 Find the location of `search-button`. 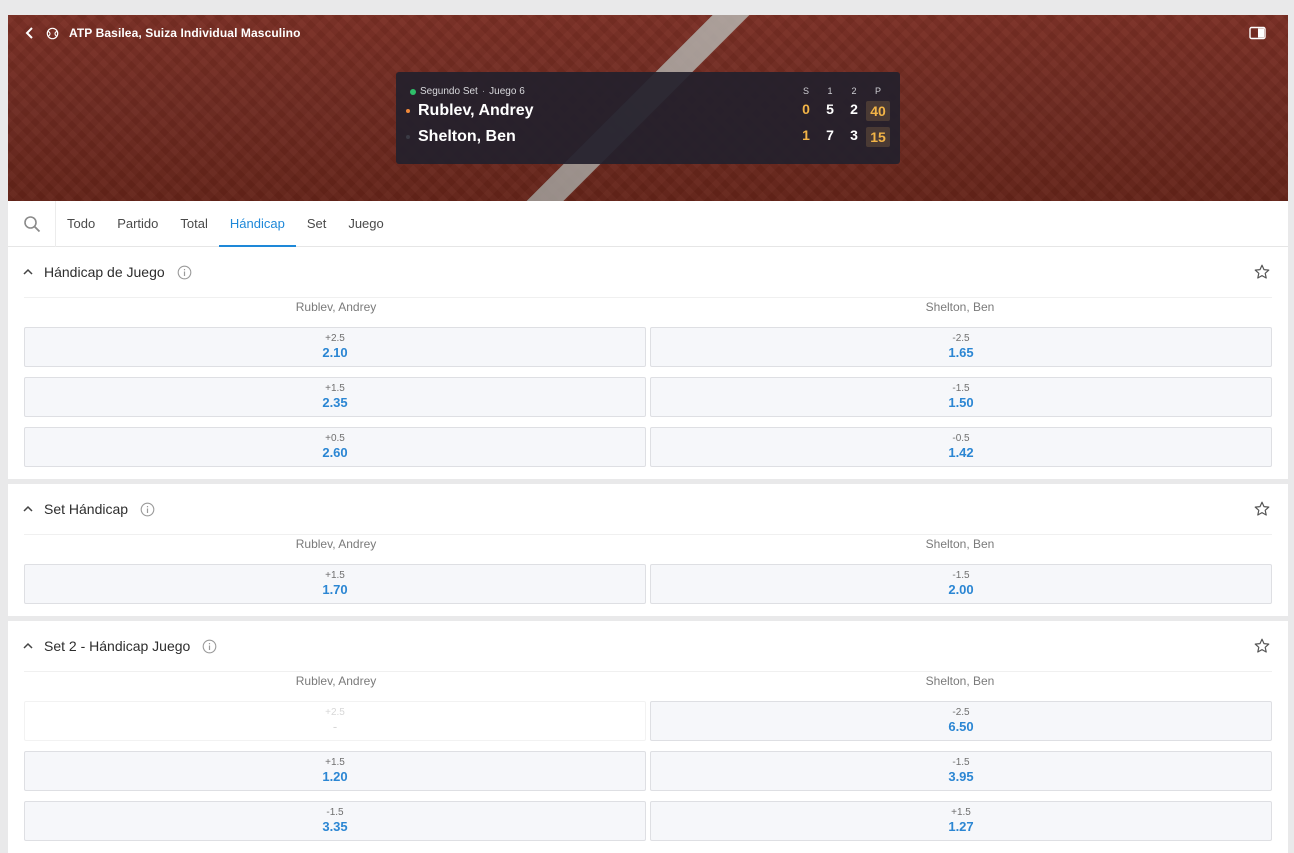

search-button is located at coordinates (32, 223).